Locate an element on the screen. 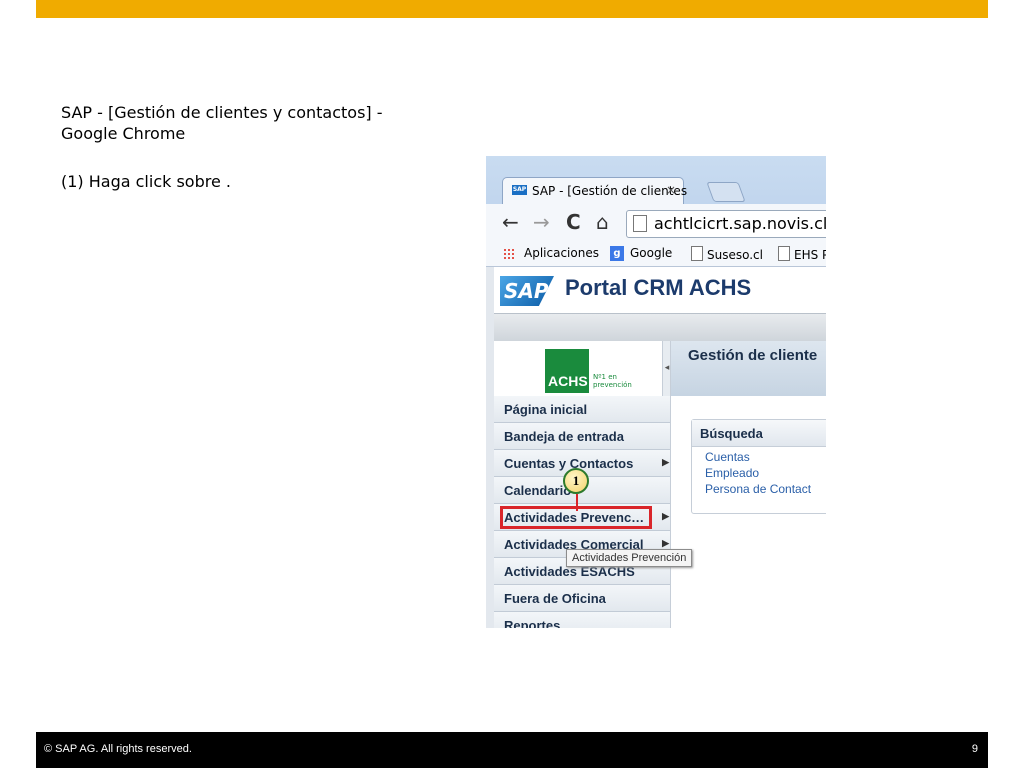 This screenshot has height=768, width=1024. bookmarks-bar: Aplicaciones g Google Suseso.cl EHS P is located at coordinates (656, 254).